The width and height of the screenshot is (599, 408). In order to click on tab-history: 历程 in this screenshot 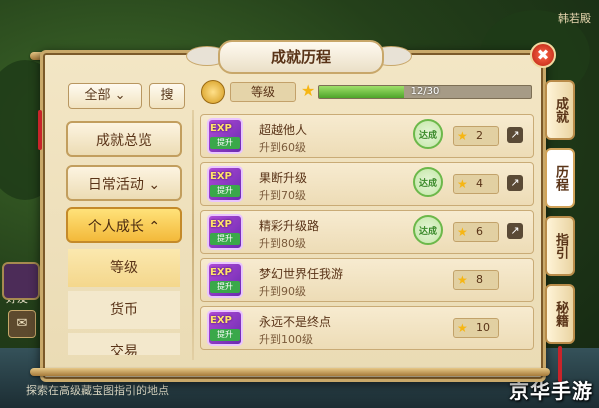, I will do `click(560, 178)`.